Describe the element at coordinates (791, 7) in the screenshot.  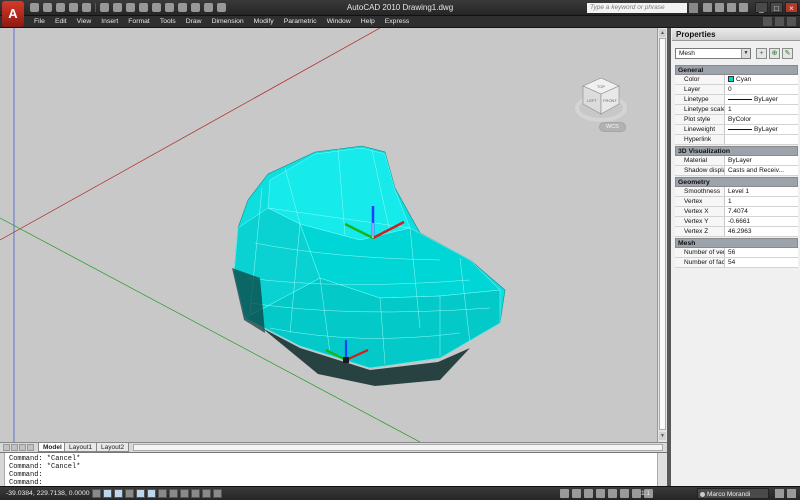
I see `close-button: ×` at that location.